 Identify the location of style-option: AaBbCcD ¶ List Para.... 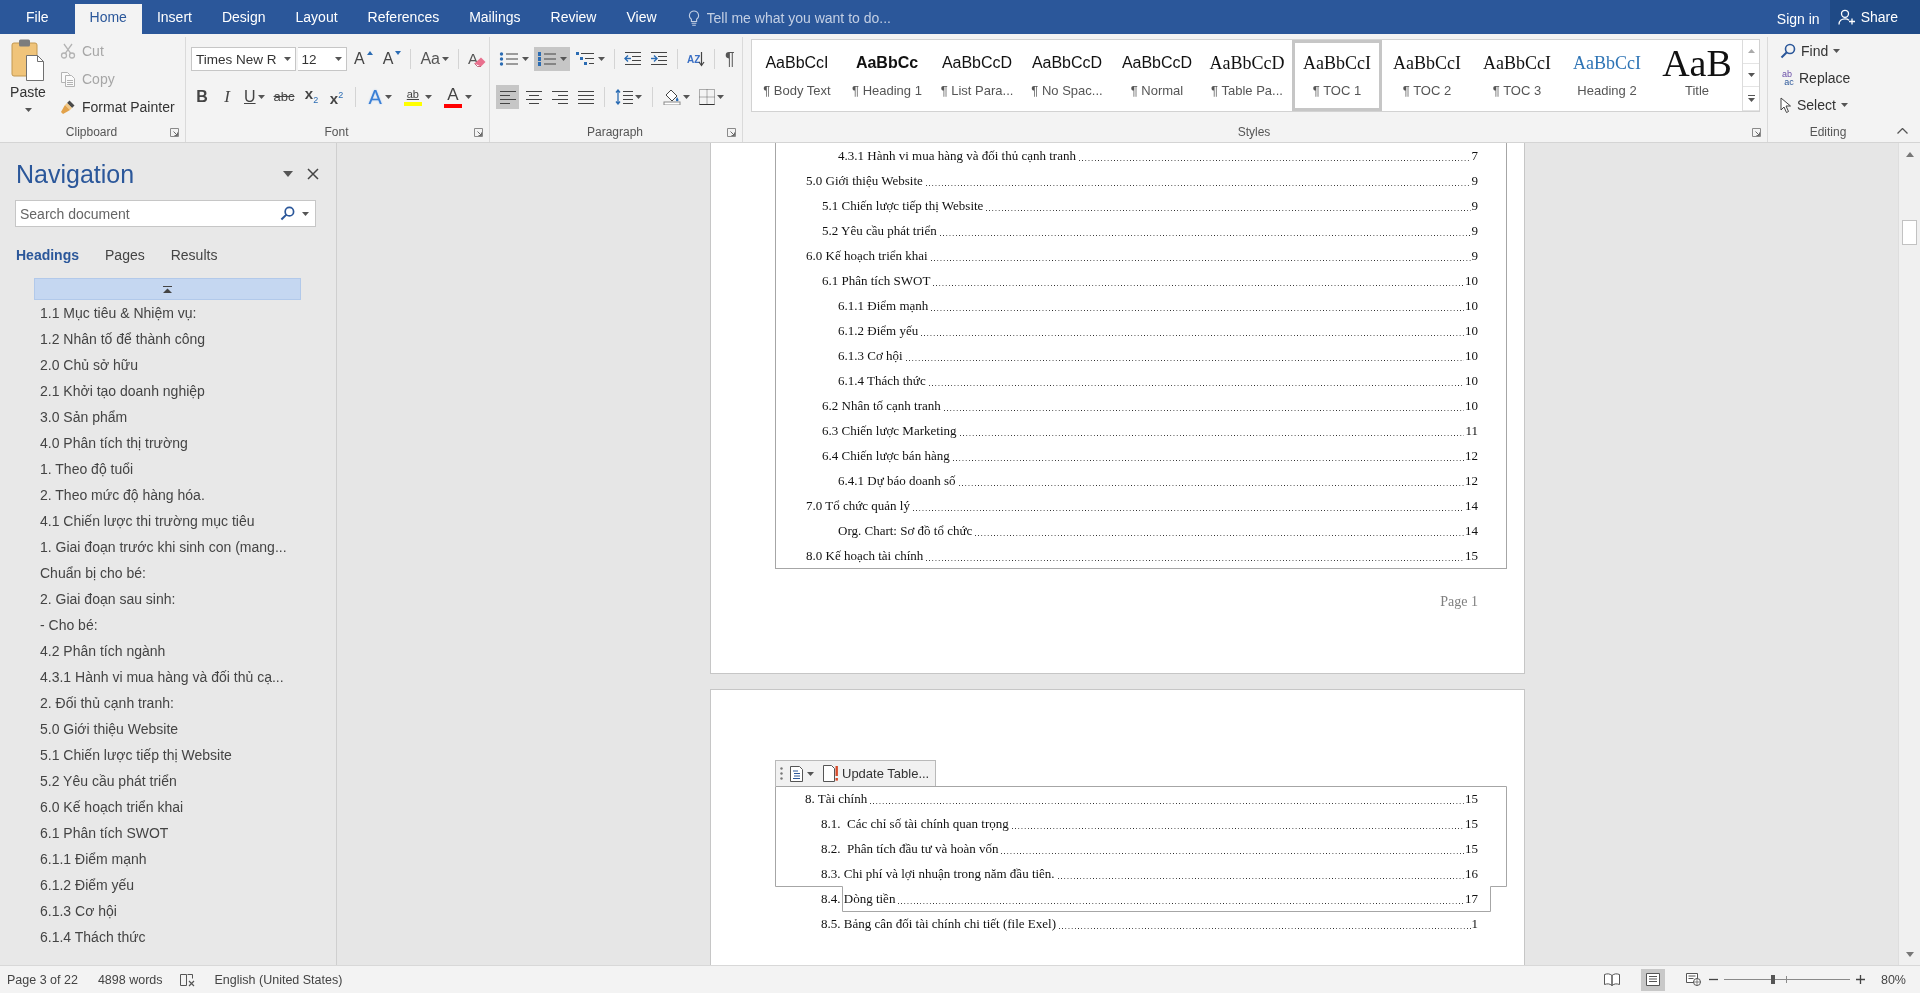
(977, 75).